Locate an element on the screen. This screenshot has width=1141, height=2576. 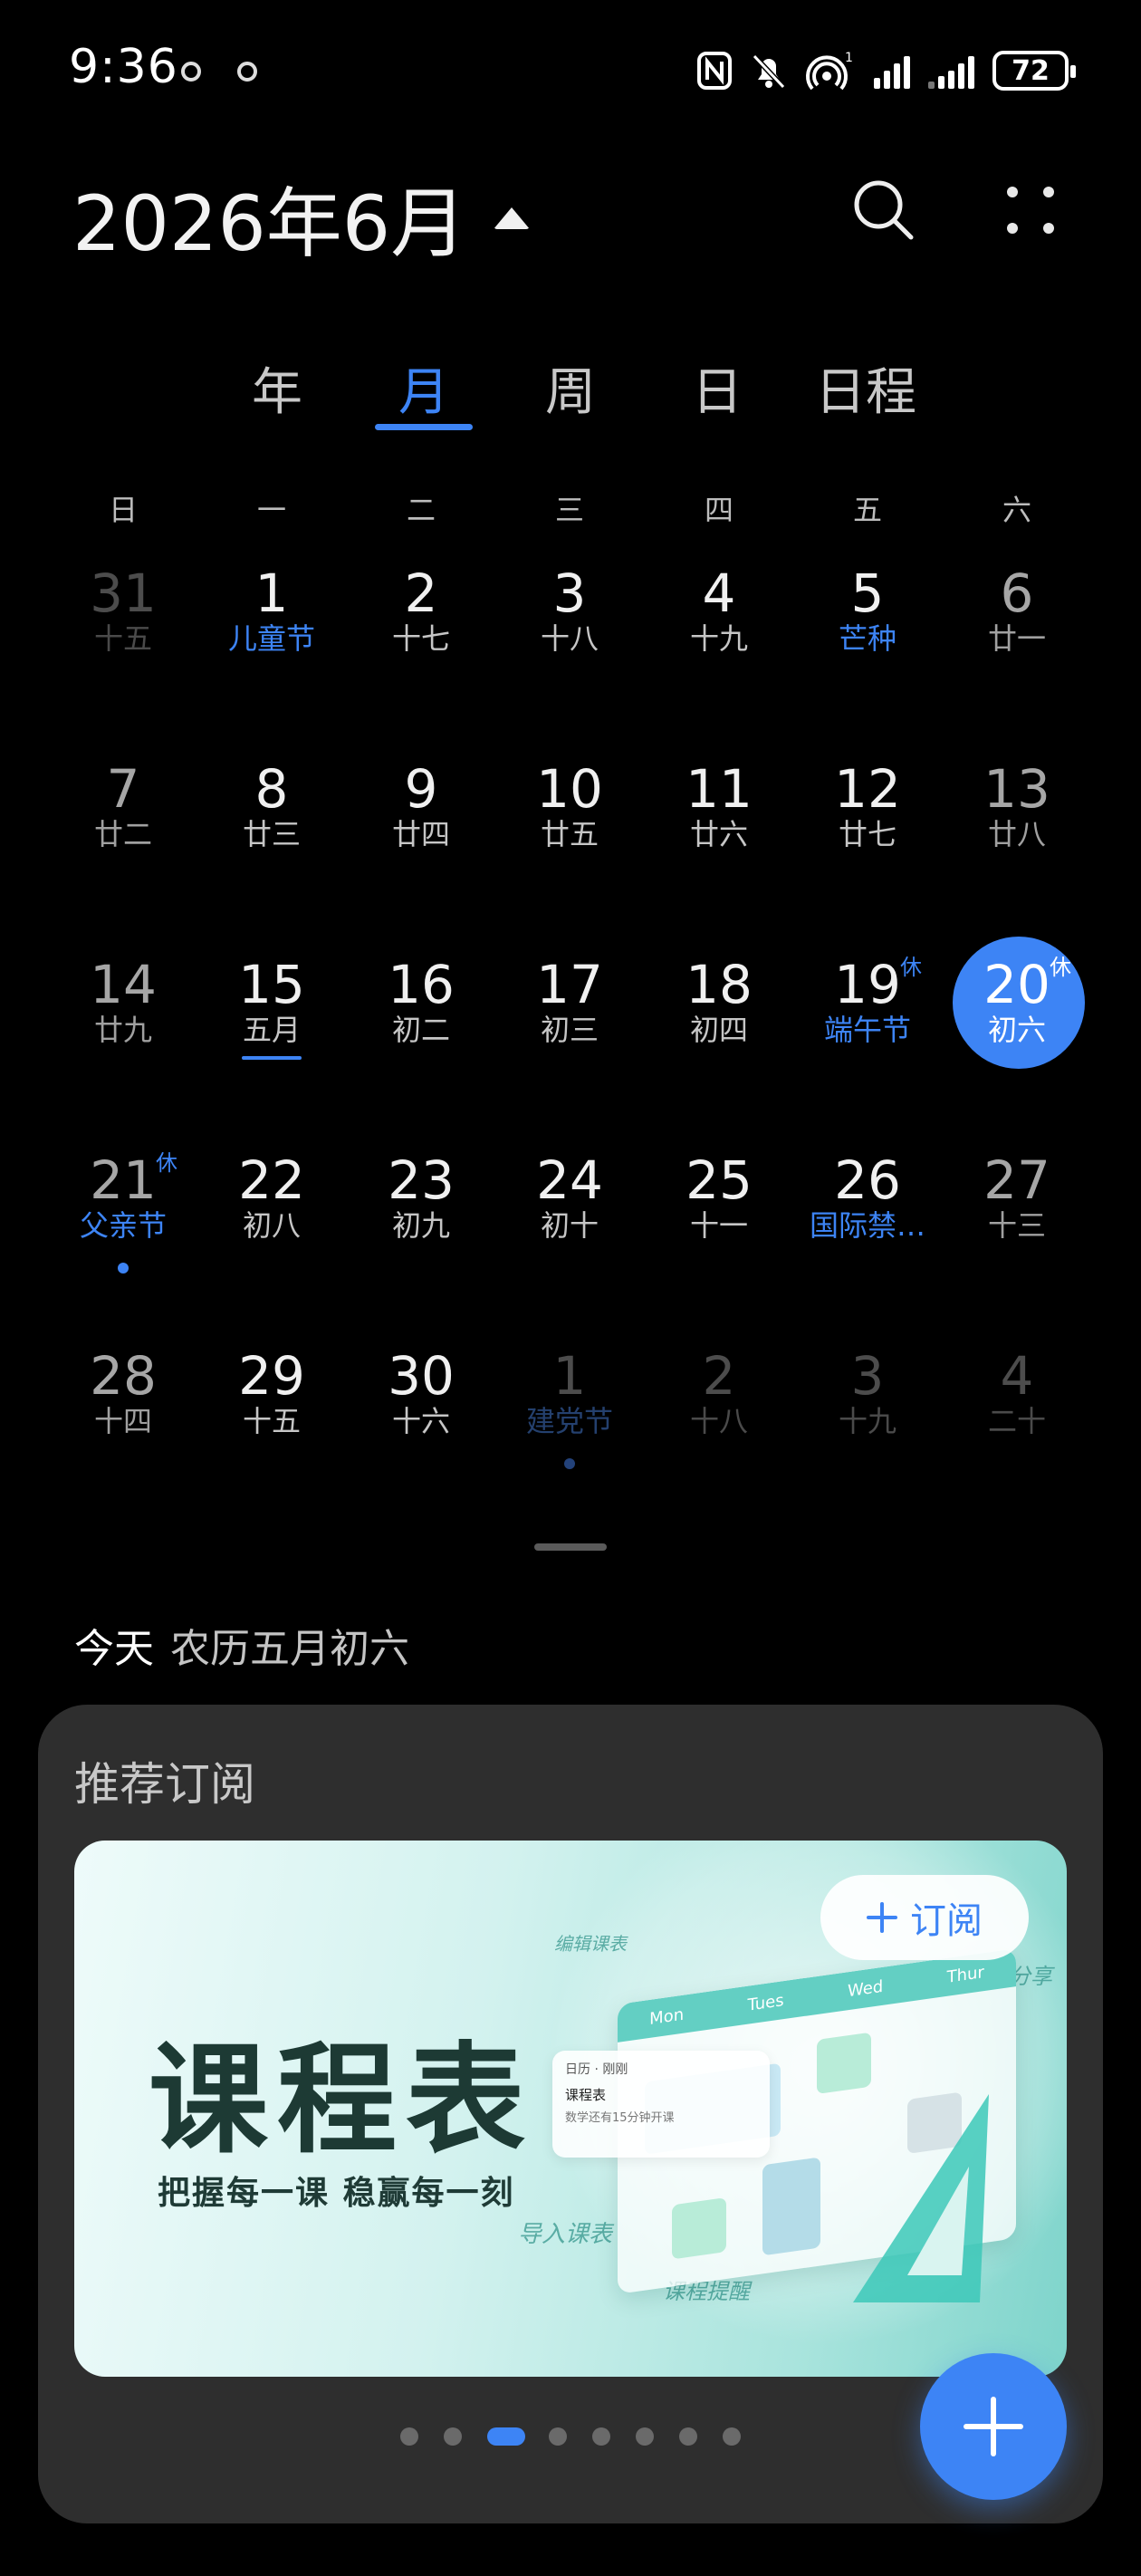
signal-icon is located at coordinates (892, 71).